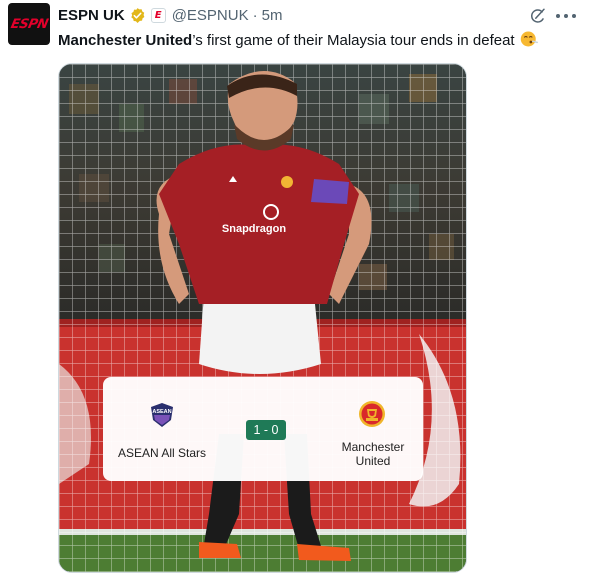 This screenshot has width=595, height=576. What do you see at coordinates (170, 15) in the screenshot?
I see `tweet-header: ESPN UK E @ESPNUK · 5m` at bounding box center [170, 15].